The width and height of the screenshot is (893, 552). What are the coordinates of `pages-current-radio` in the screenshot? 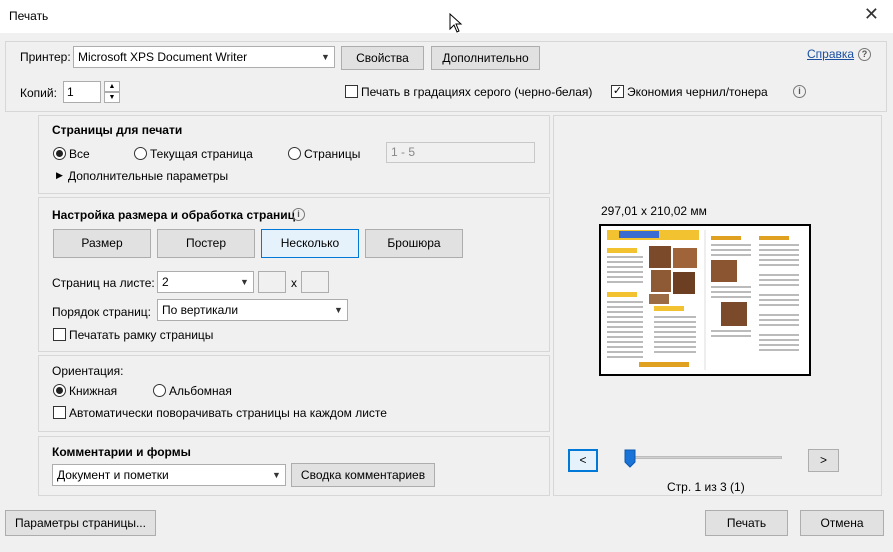 It's located at (140, 153).